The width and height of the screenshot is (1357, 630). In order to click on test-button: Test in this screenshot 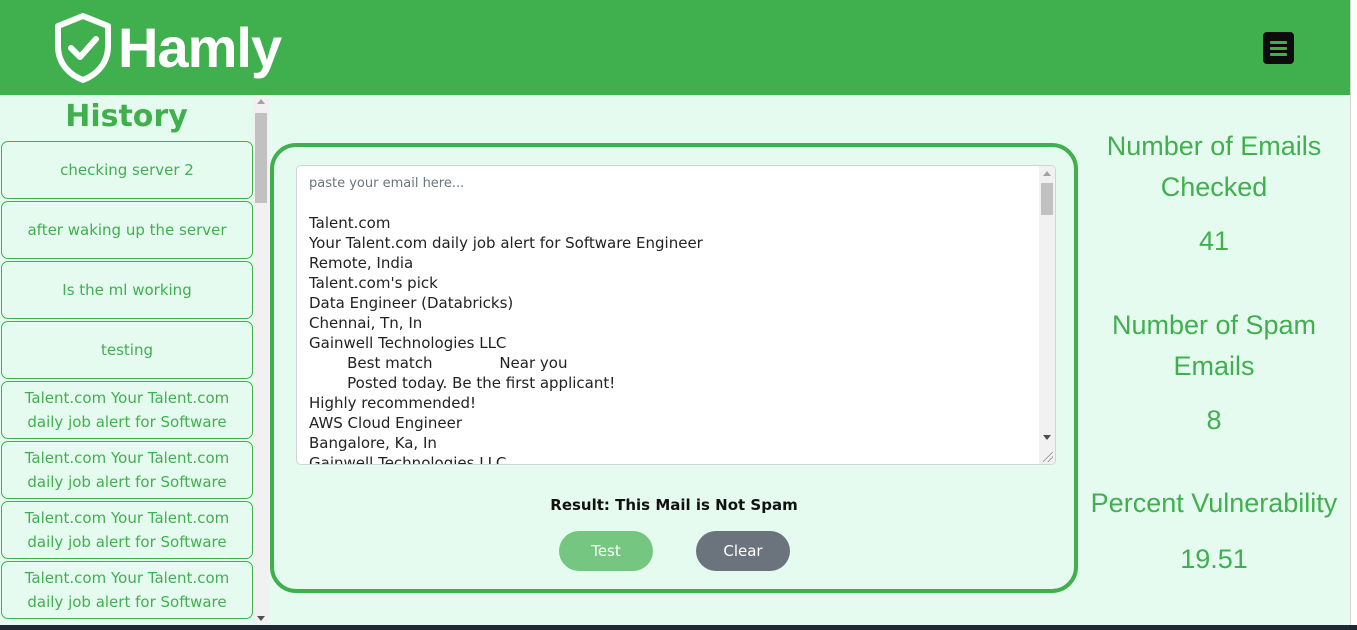, I will do `click(606, 551)`.